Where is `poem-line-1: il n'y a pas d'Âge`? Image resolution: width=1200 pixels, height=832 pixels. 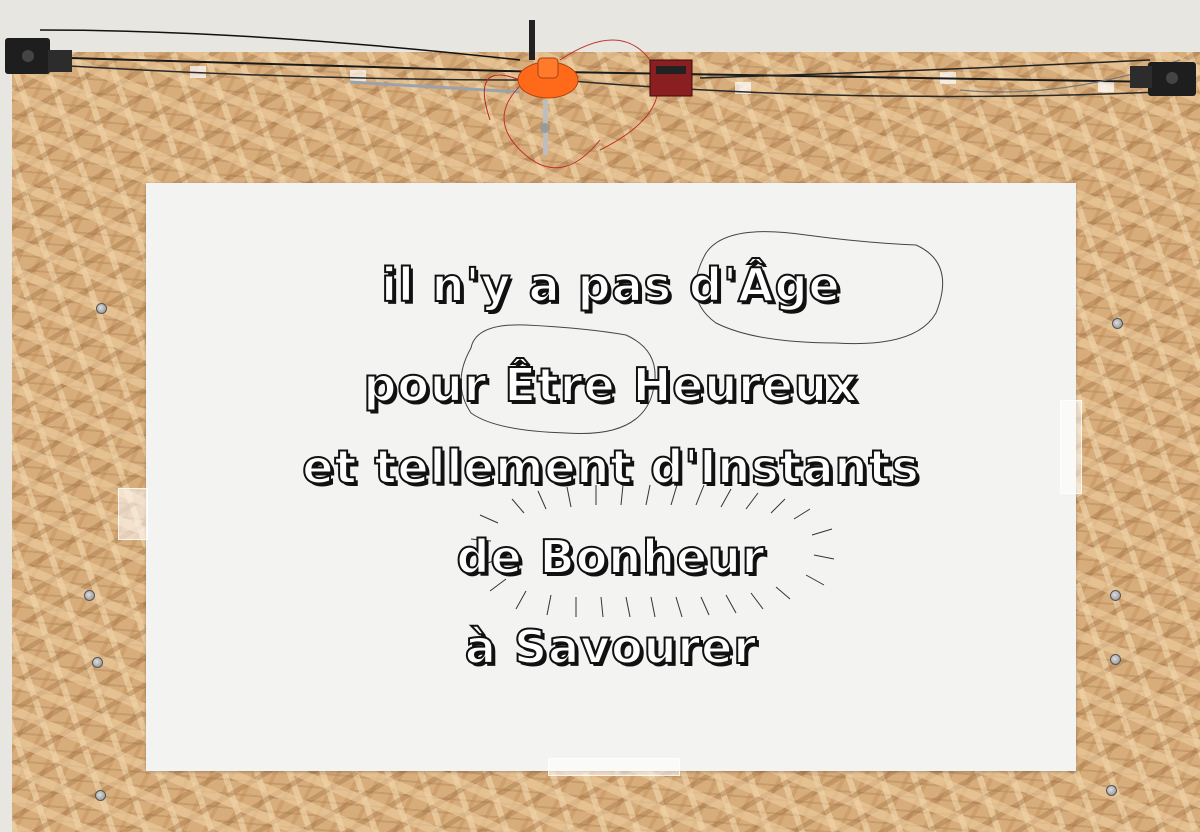 poem-line-1: il n'y a pas d'Âge is located at coordinates (610, 285).